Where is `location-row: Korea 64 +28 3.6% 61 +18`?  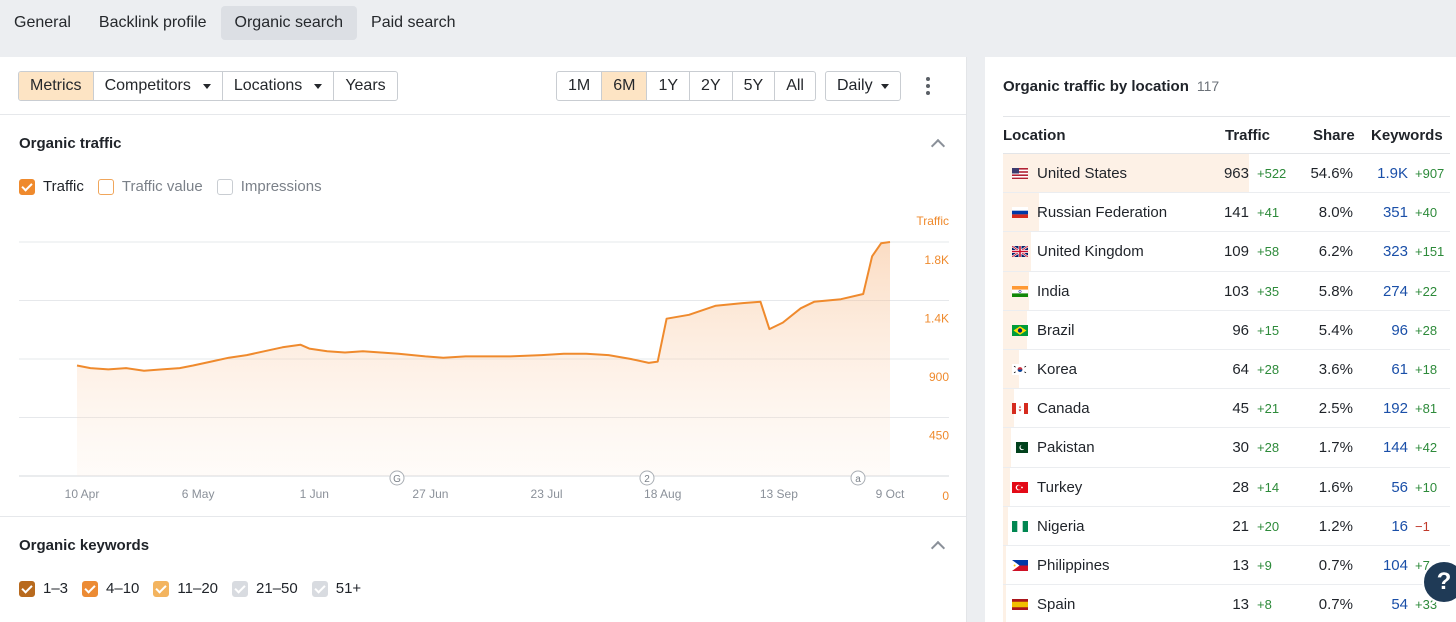 location-row: Korea 64 +28 3.6% 61 +18 is located at coordinates (1226, 369).